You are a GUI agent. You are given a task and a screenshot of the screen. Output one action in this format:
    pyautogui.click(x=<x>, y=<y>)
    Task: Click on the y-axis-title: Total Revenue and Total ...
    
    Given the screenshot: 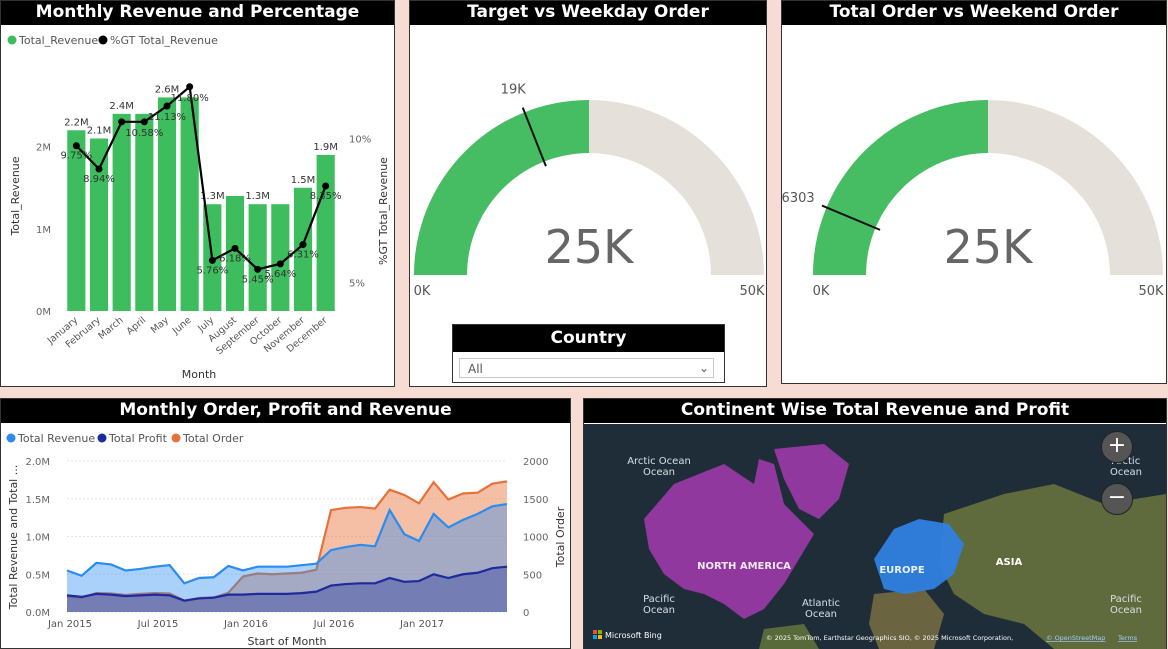 What is the action you would take?
    pyautogui.click(x=13, y=537)
    